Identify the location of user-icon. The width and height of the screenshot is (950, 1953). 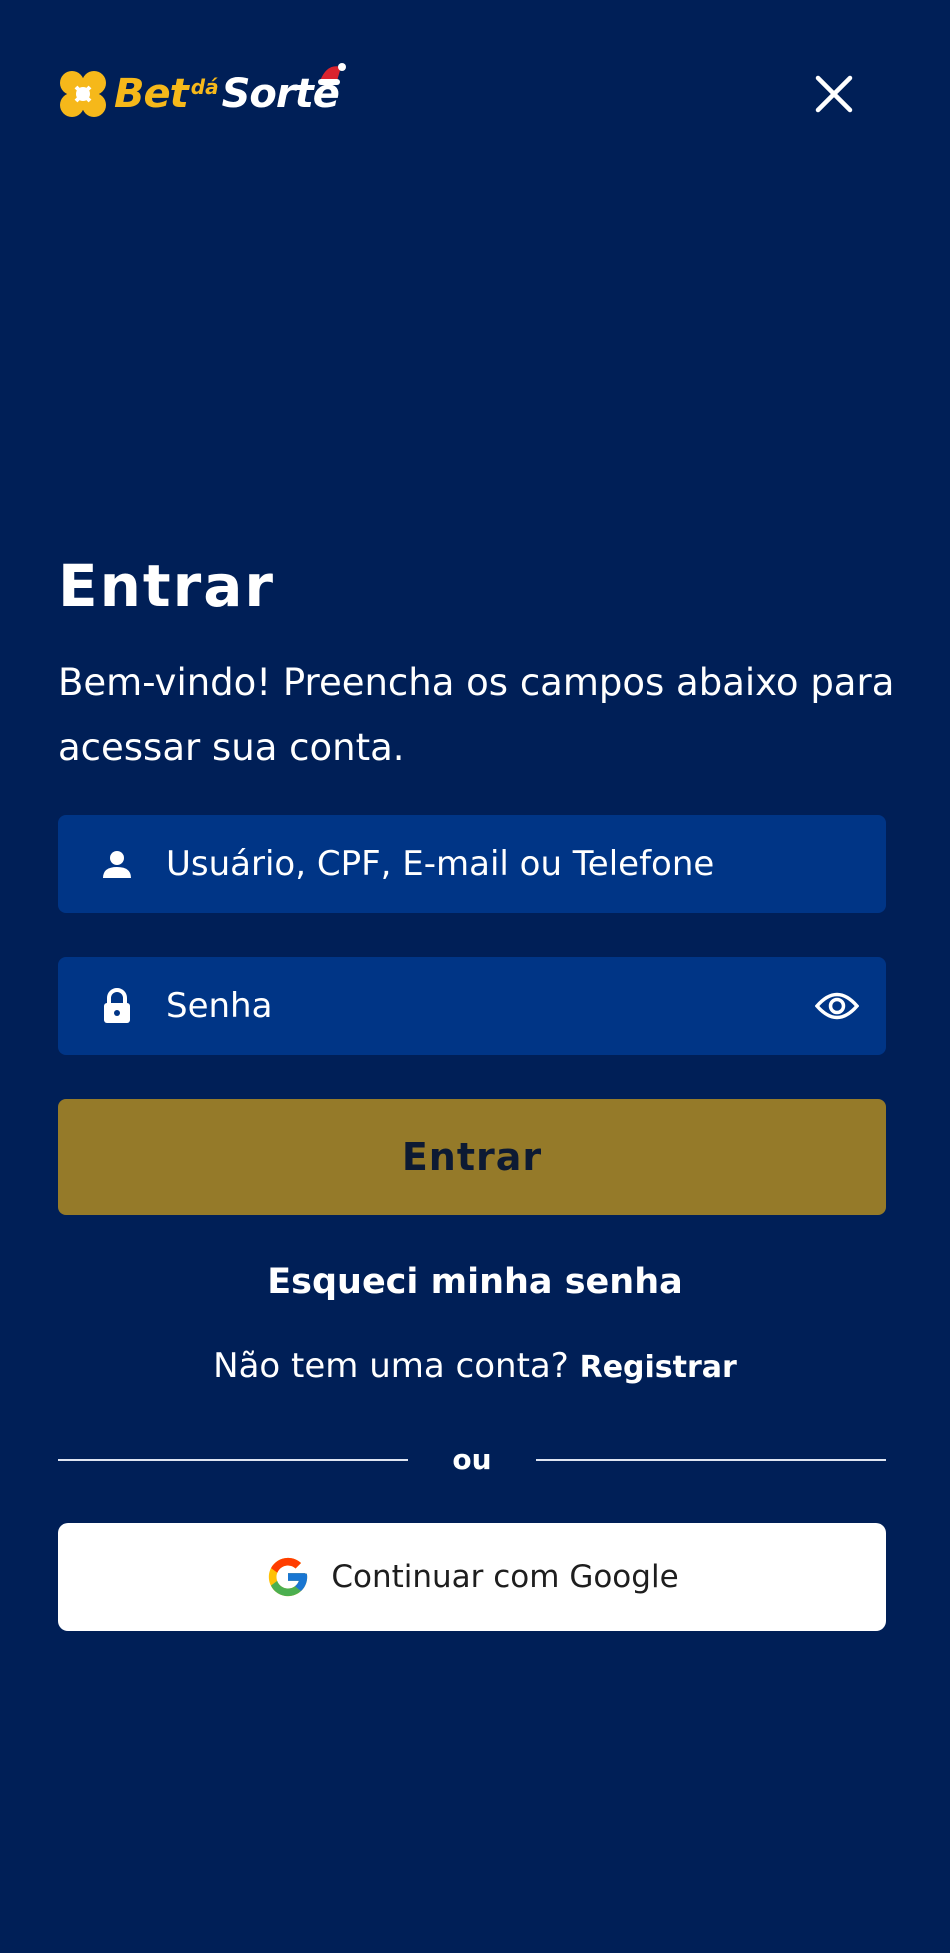
(117, 864).